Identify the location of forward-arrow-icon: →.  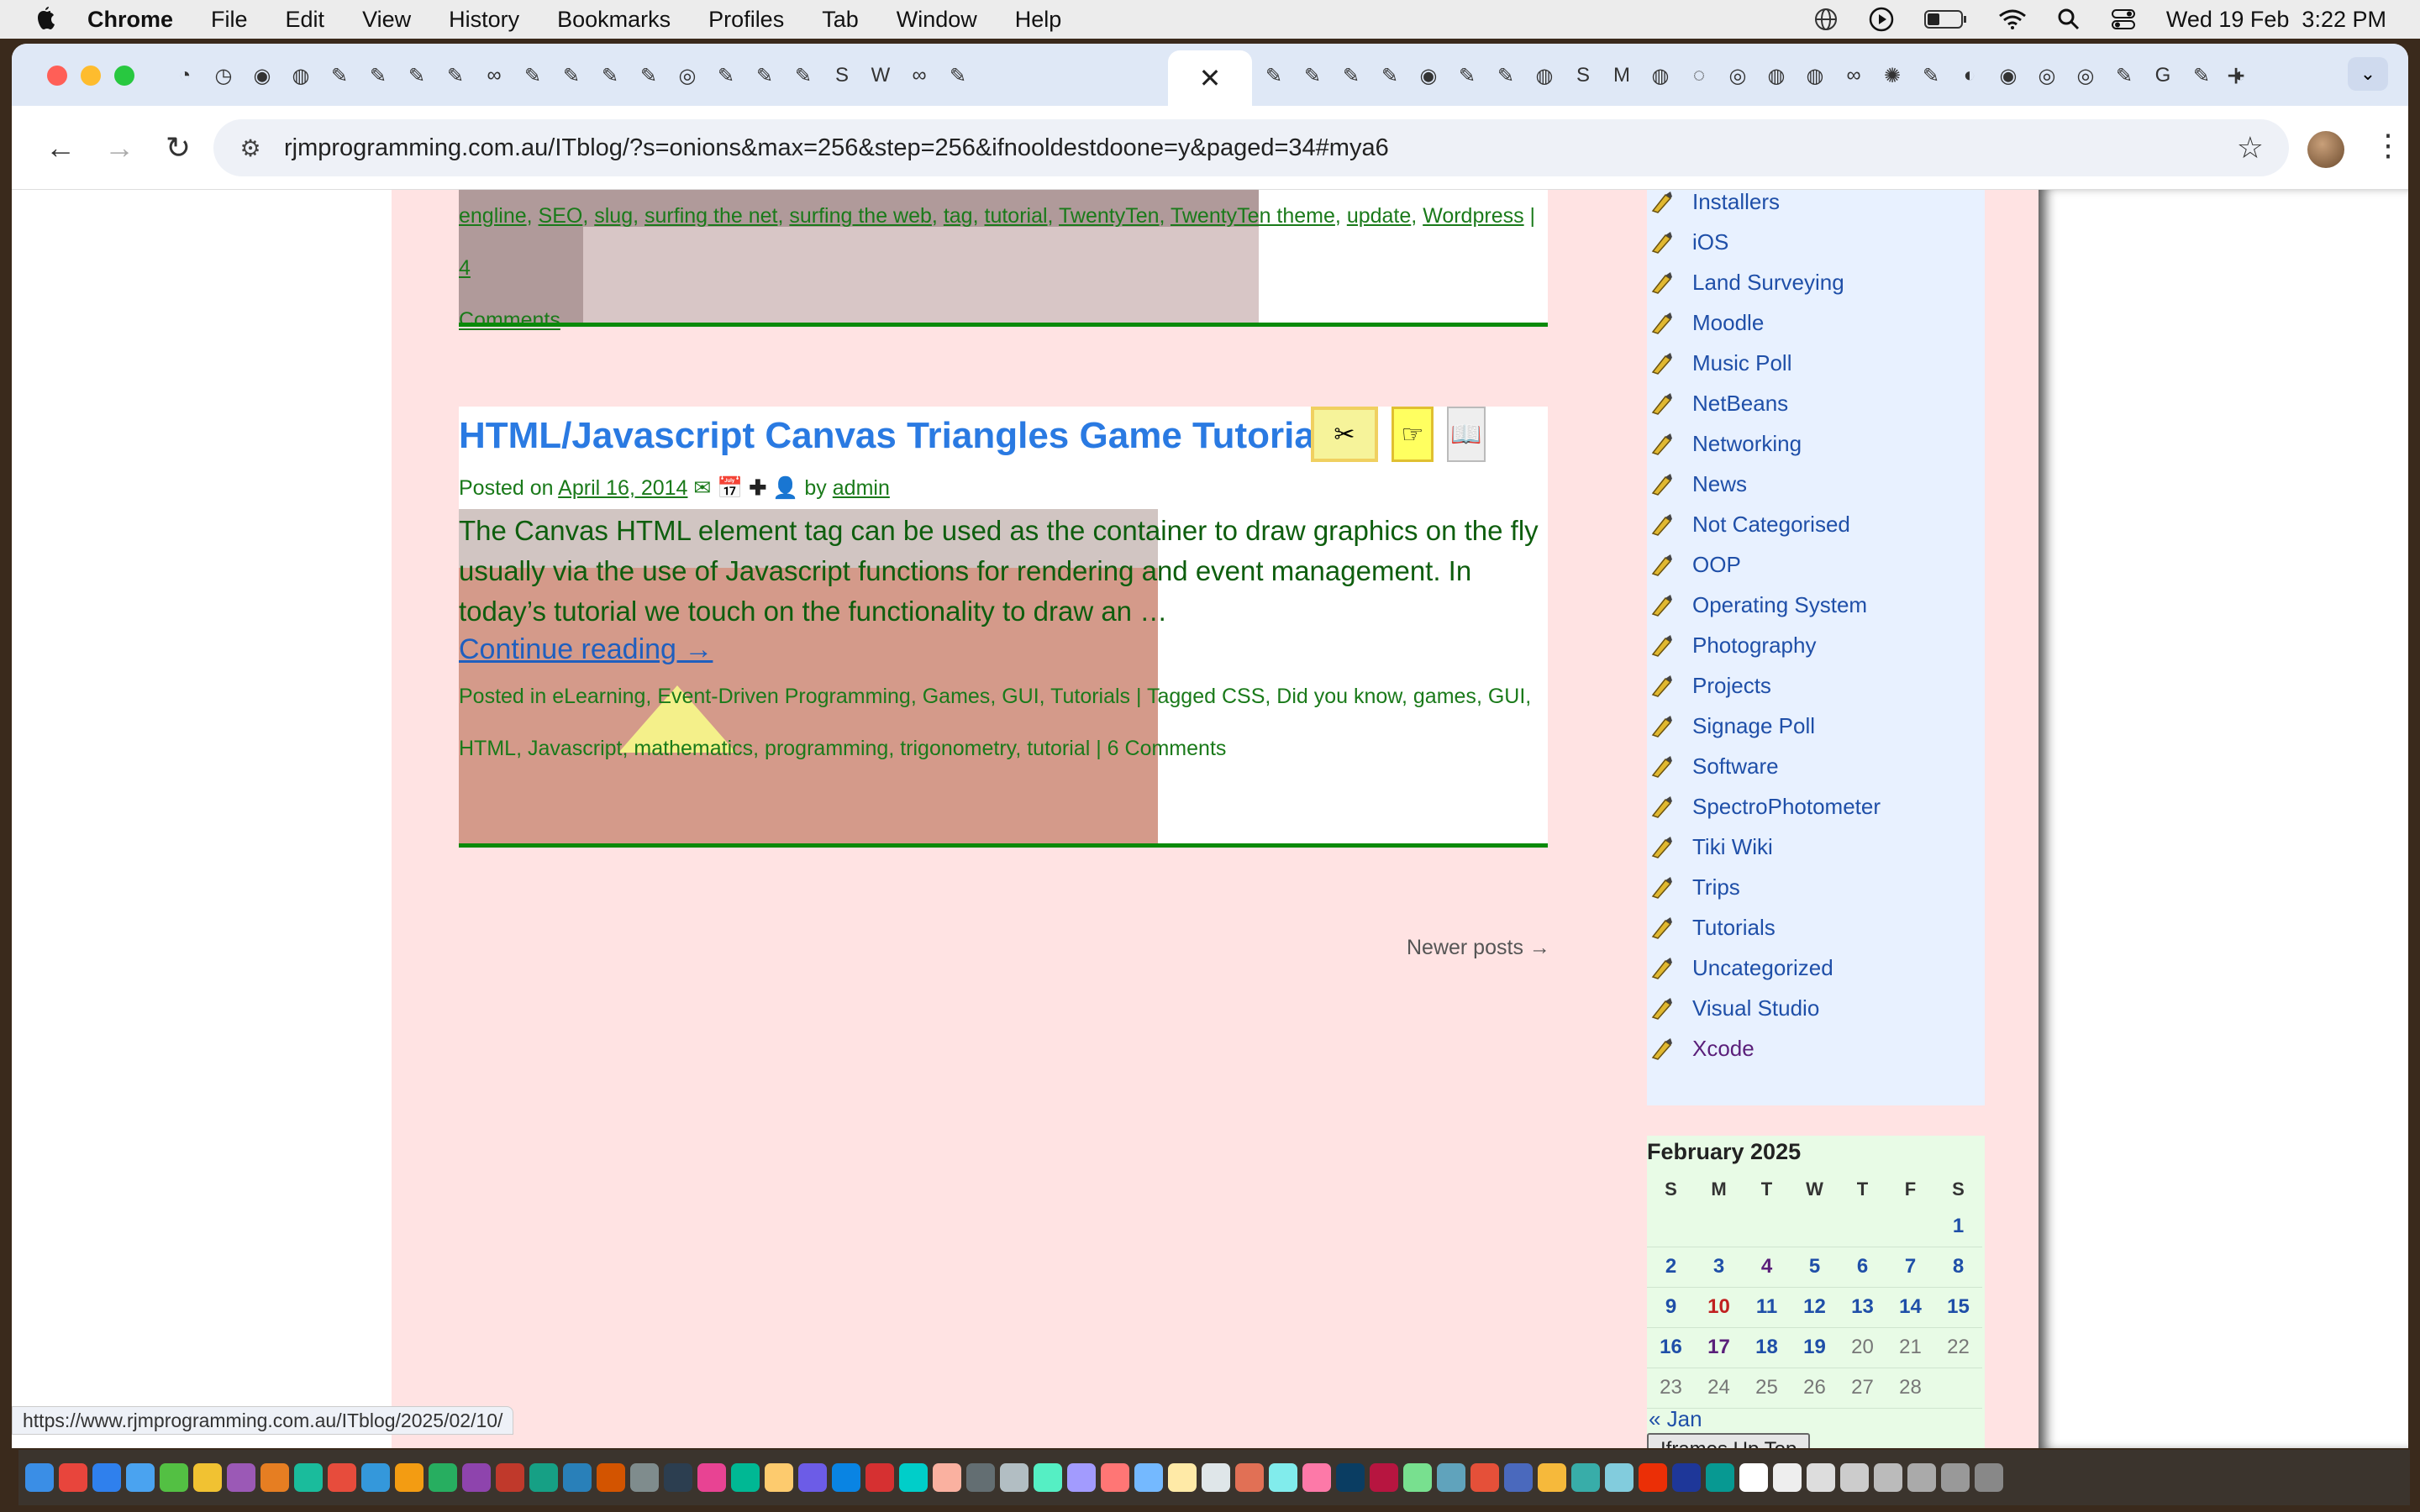
(120, 148).